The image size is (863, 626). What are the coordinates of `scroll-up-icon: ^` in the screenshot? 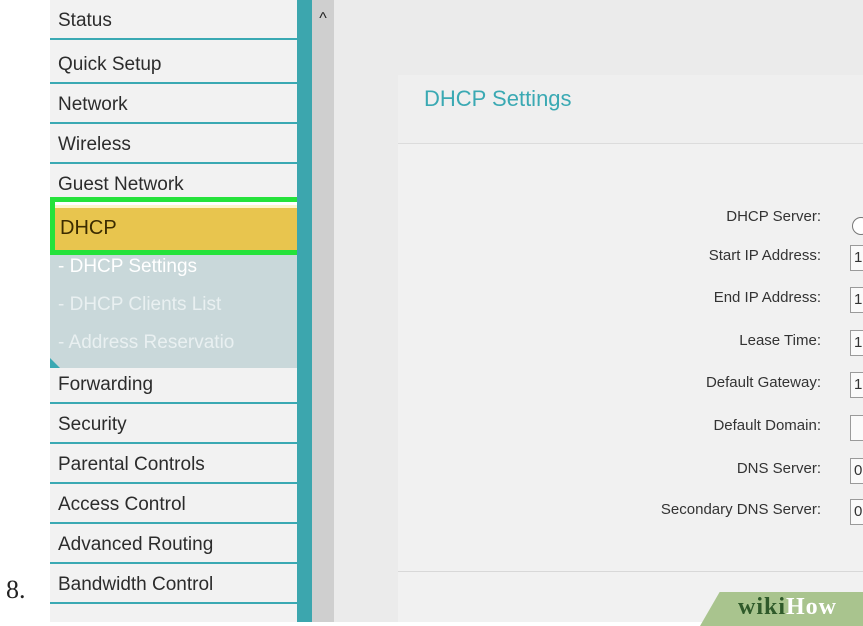 It's located at (323, 19).